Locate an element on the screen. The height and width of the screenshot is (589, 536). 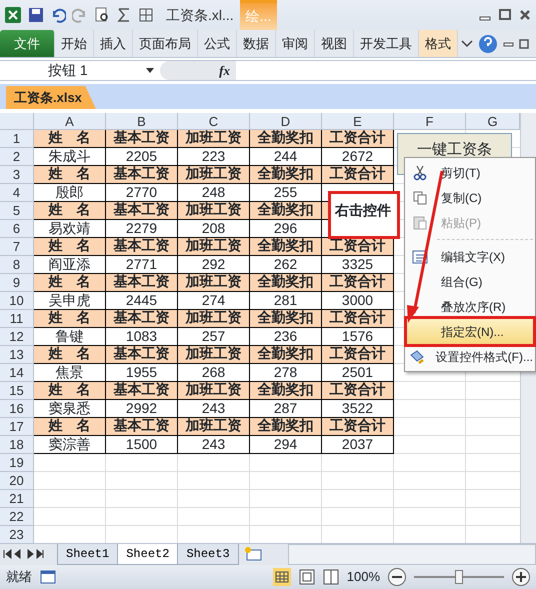
status-text: 就绪 is located at coordinates (19, 577).